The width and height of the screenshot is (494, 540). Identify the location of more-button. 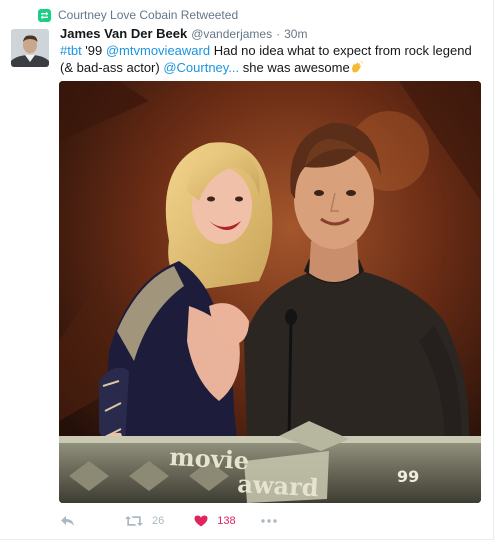
(268, 521).